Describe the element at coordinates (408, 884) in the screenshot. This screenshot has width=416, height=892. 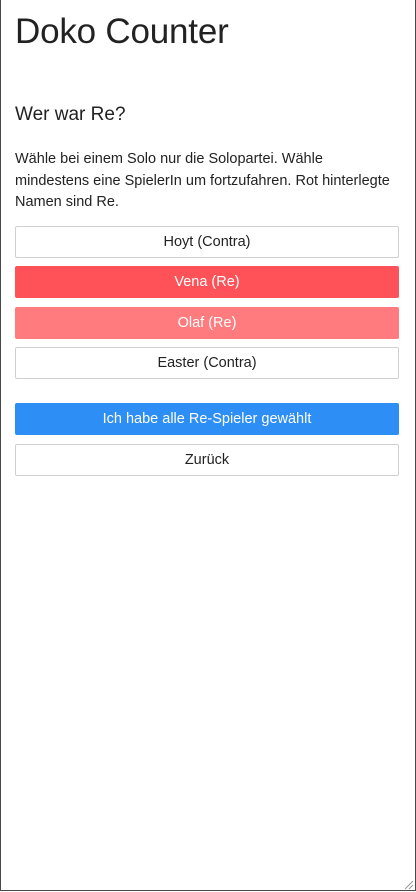
I see `resize-grip-icon` at that location.